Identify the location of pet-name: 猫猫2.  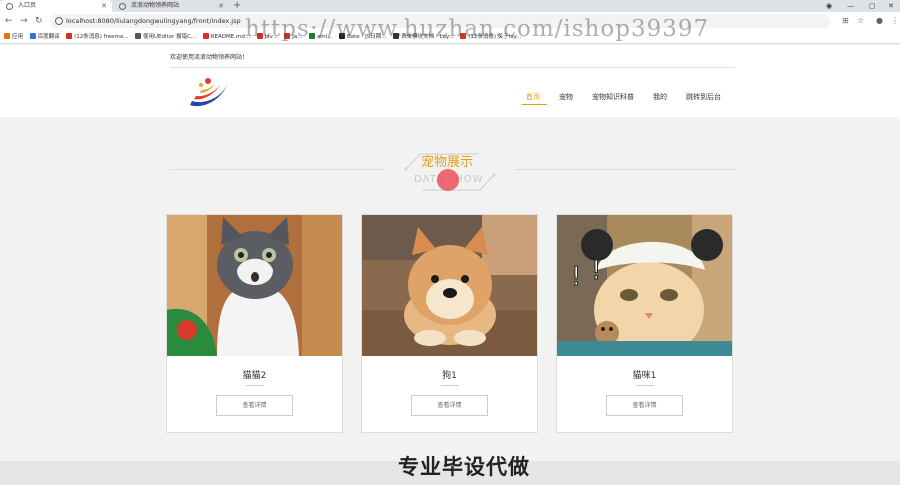
(254, 376).